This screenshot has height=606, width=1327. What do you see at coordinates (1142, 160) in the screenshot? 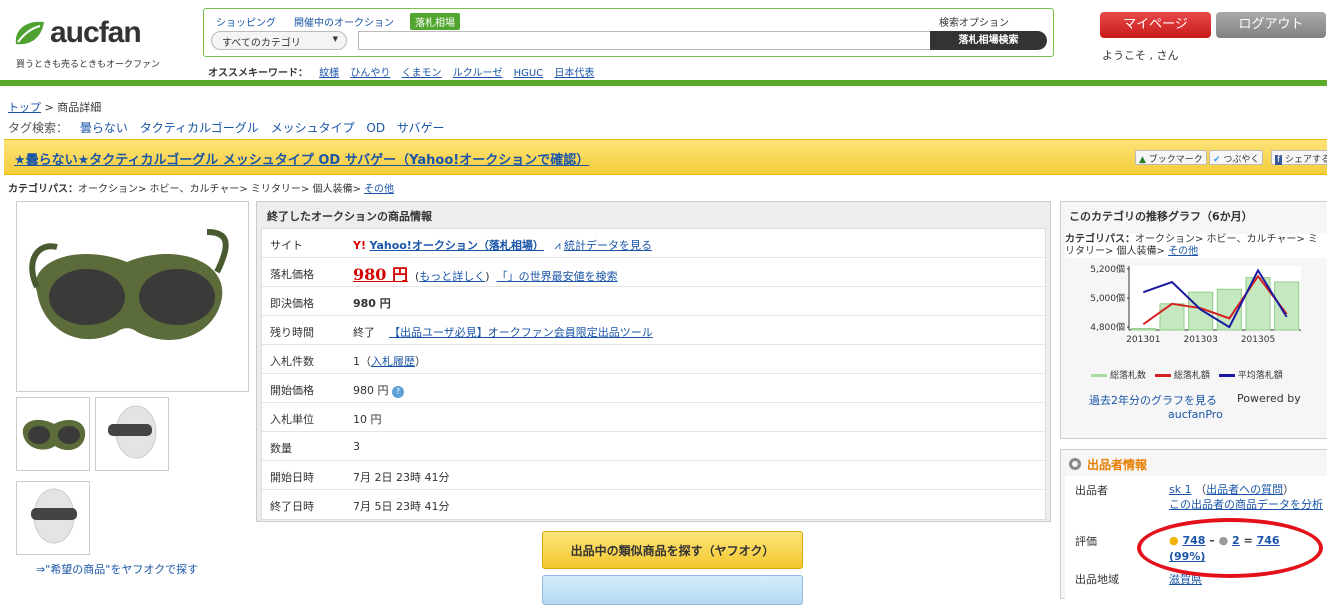
I see `bookmark-icon: ▲` at bounding box center [1142, 160].